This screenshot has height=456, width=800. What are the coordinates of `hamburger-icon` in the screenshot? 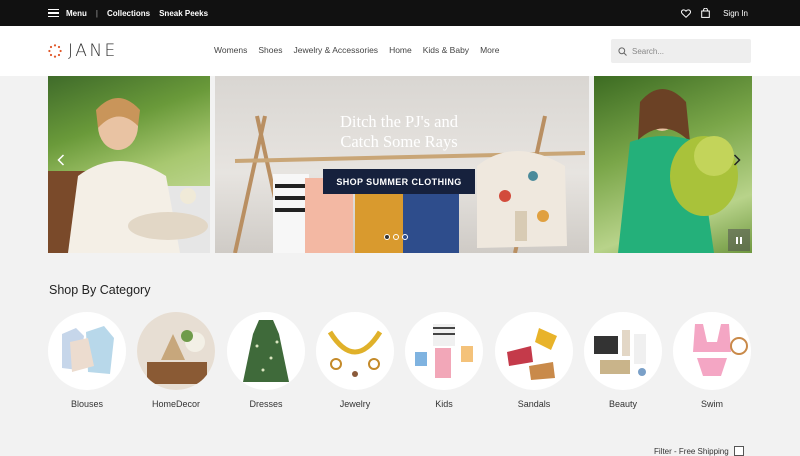 It's located at (53, 13).